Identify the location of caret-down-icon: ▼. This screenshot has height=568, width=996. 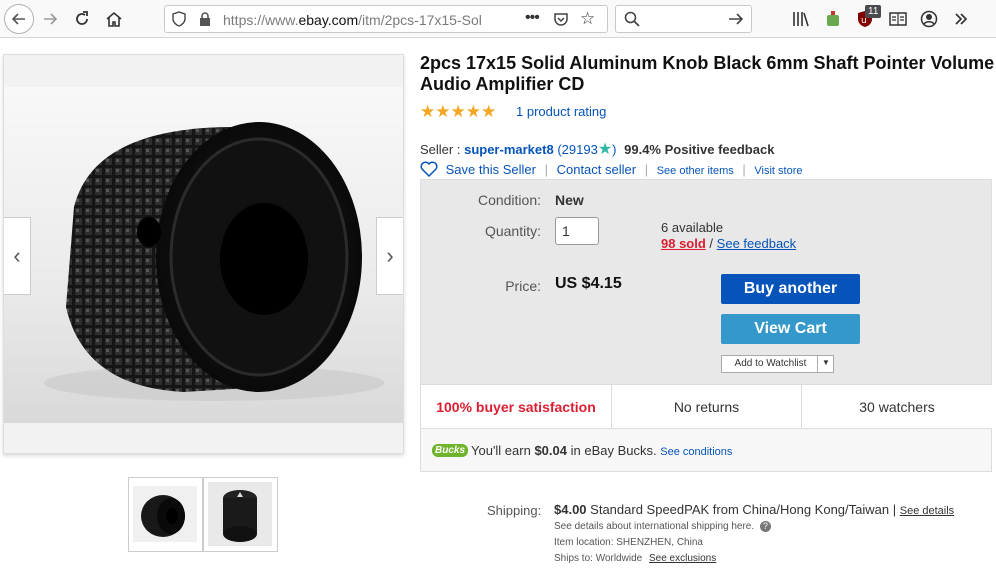
(826, 362).